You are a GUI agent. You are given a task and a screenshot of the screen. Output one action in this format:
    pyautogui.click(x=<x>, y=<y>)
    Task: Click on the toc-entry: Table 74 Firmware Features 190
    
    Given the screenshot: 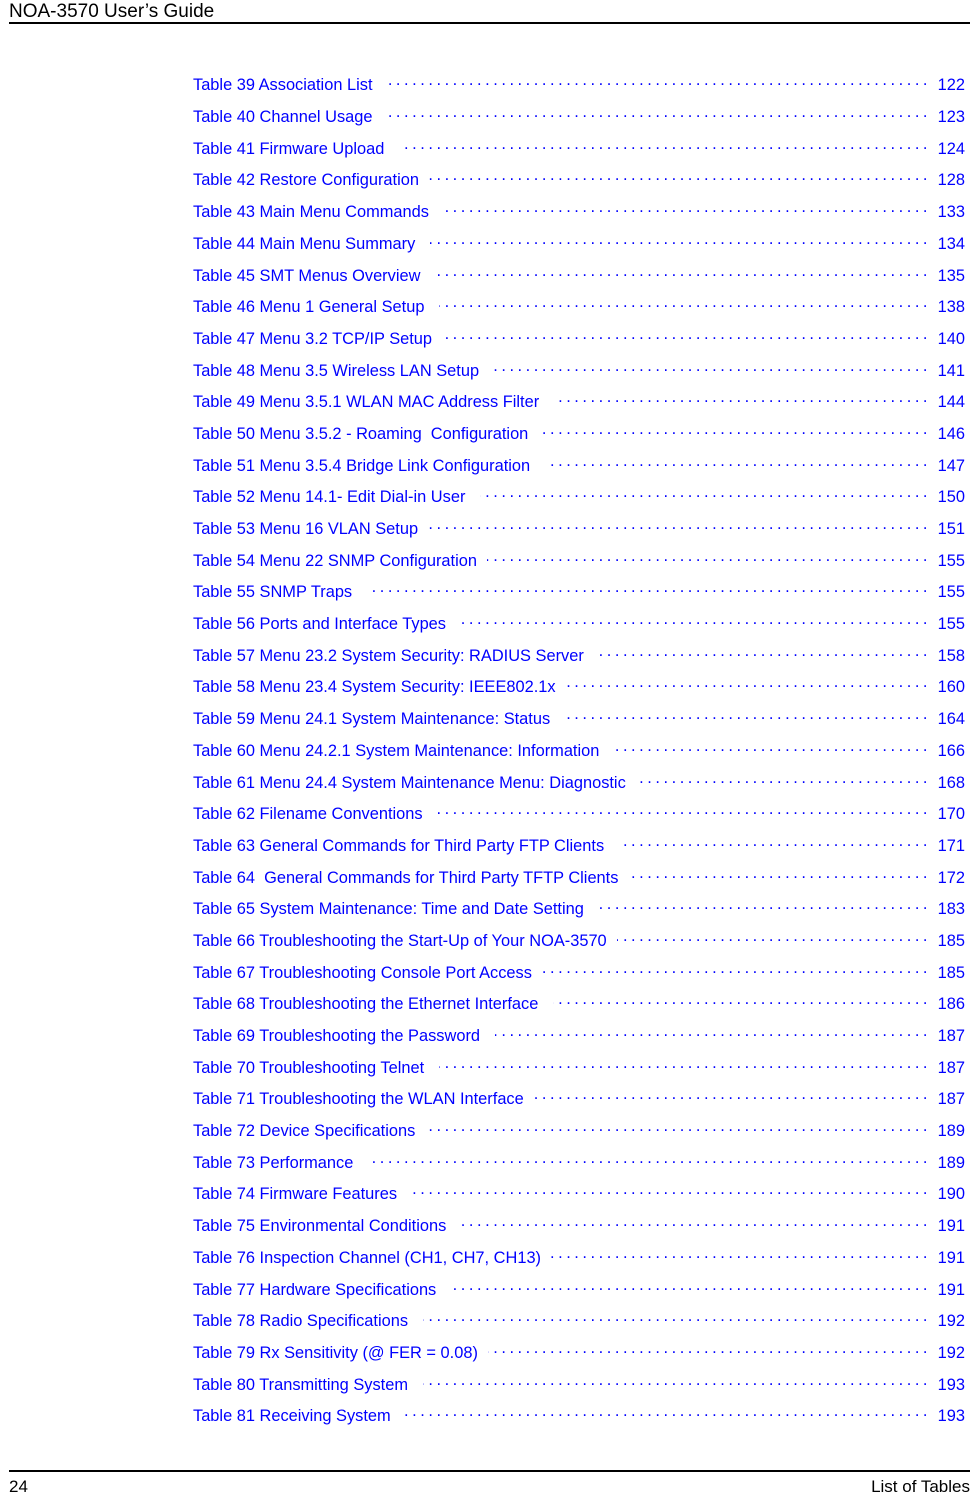 What is the action you would take?
    pyautogui.click(x=579, y=1199)
    